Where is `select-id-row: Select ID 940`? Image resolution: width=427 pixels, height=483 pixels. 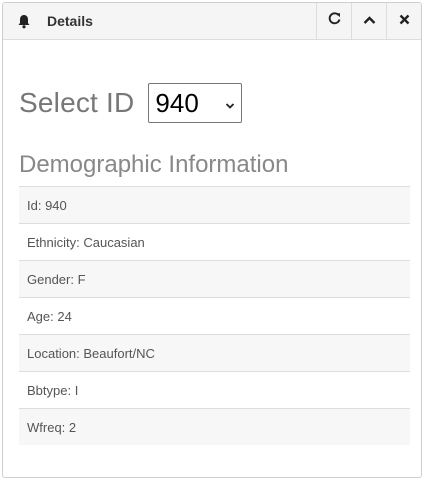
select-id-row: Select ID 940 is located at coordinates (131, 103).